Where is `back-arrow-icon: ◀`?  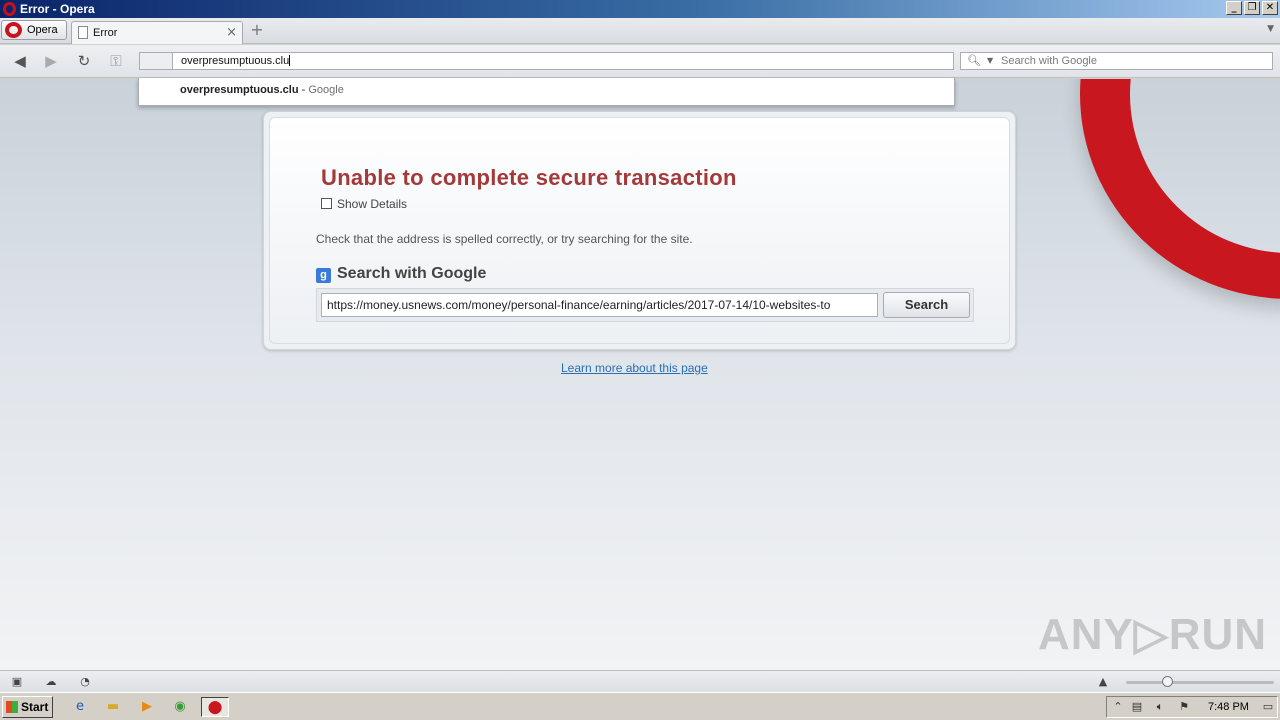 back-arrow-icon: ◀ is located at coordinates (20, 61).